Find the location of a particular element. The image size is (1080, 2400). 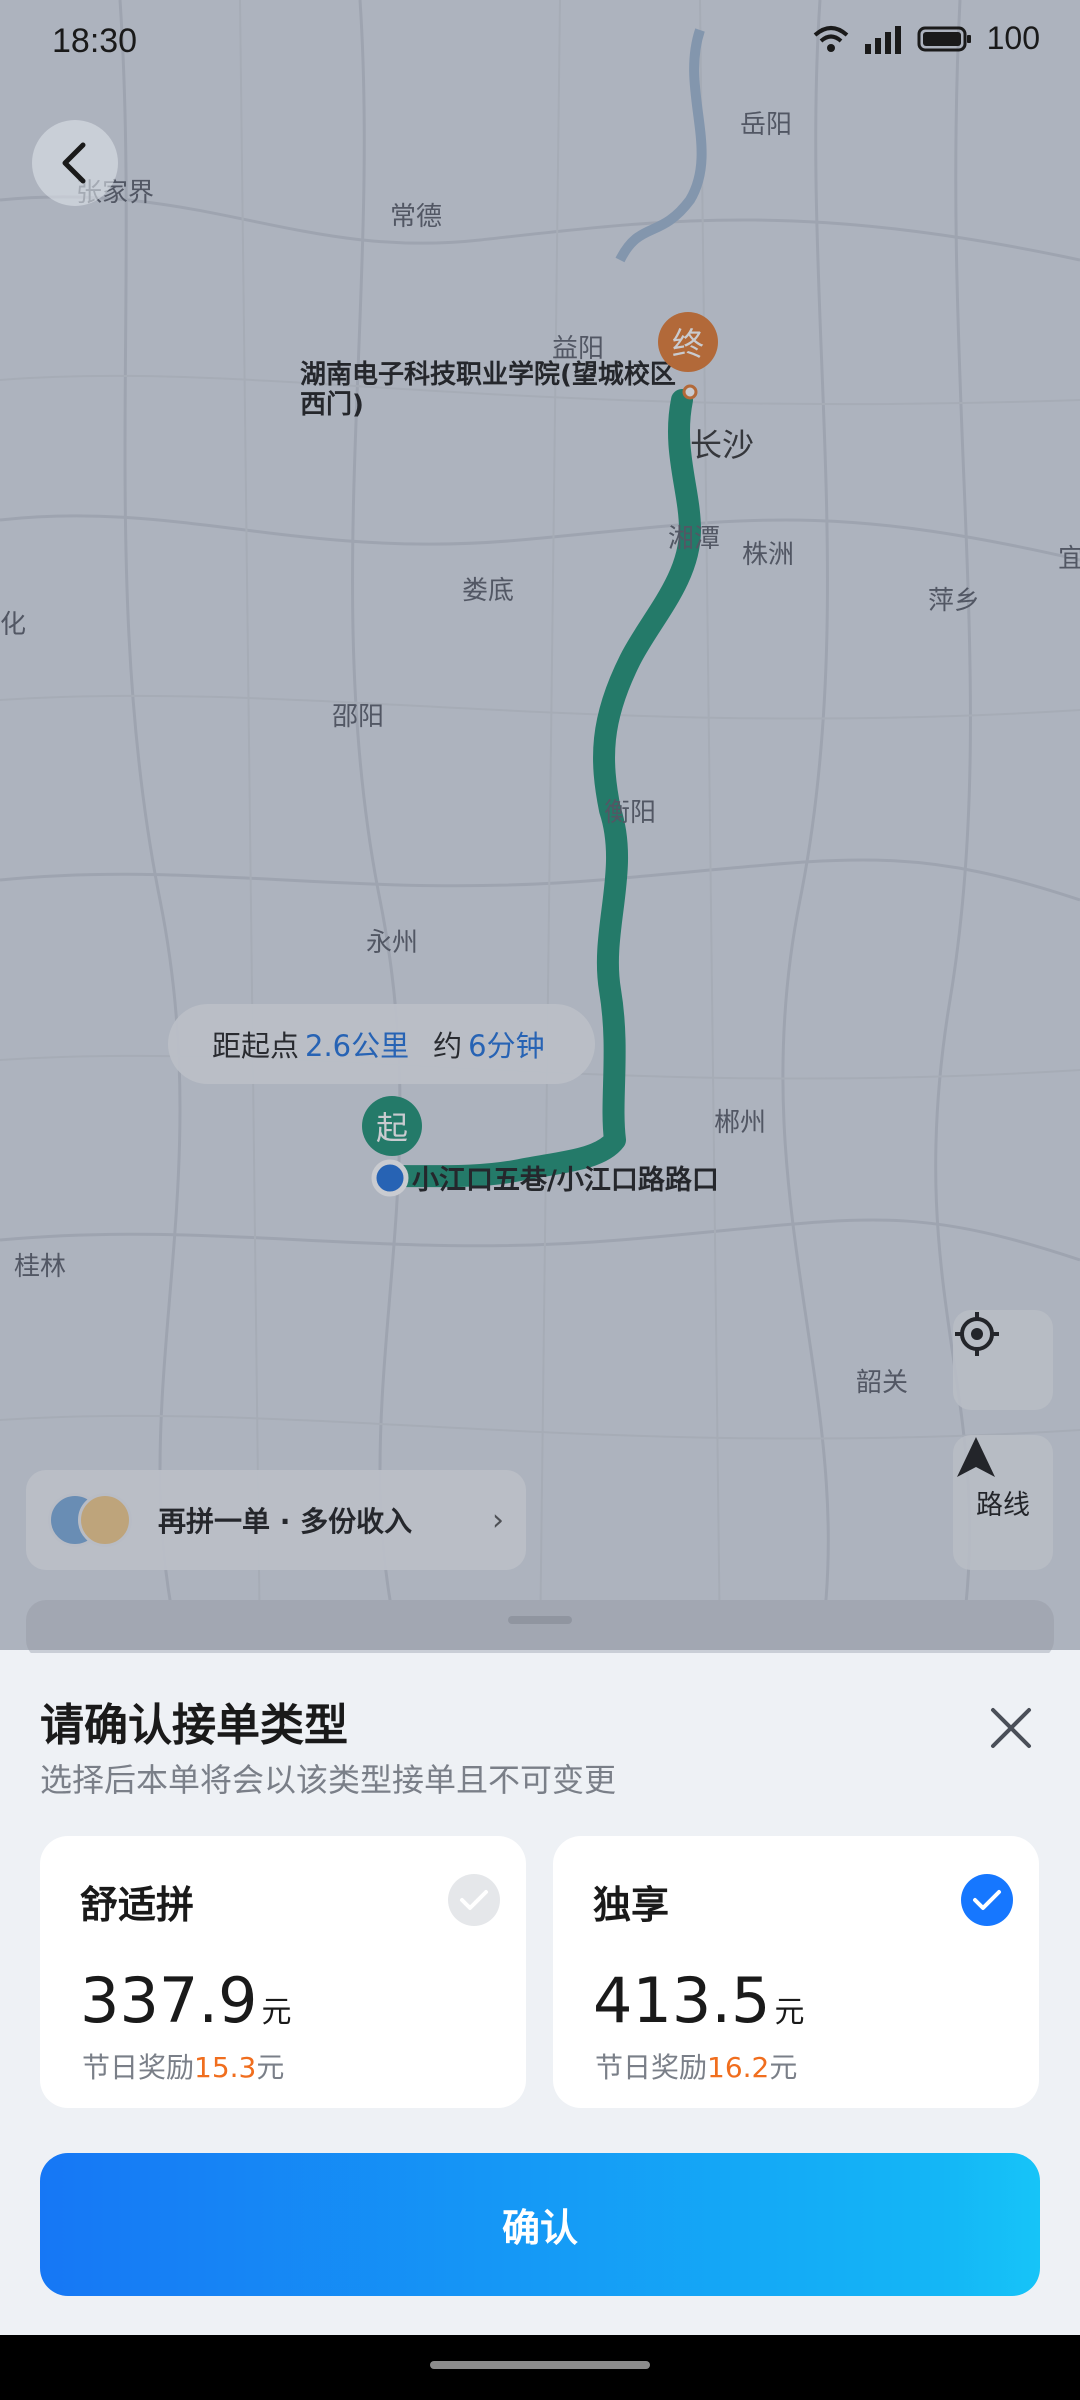

battery-icon is located at coordinates (944, 38).